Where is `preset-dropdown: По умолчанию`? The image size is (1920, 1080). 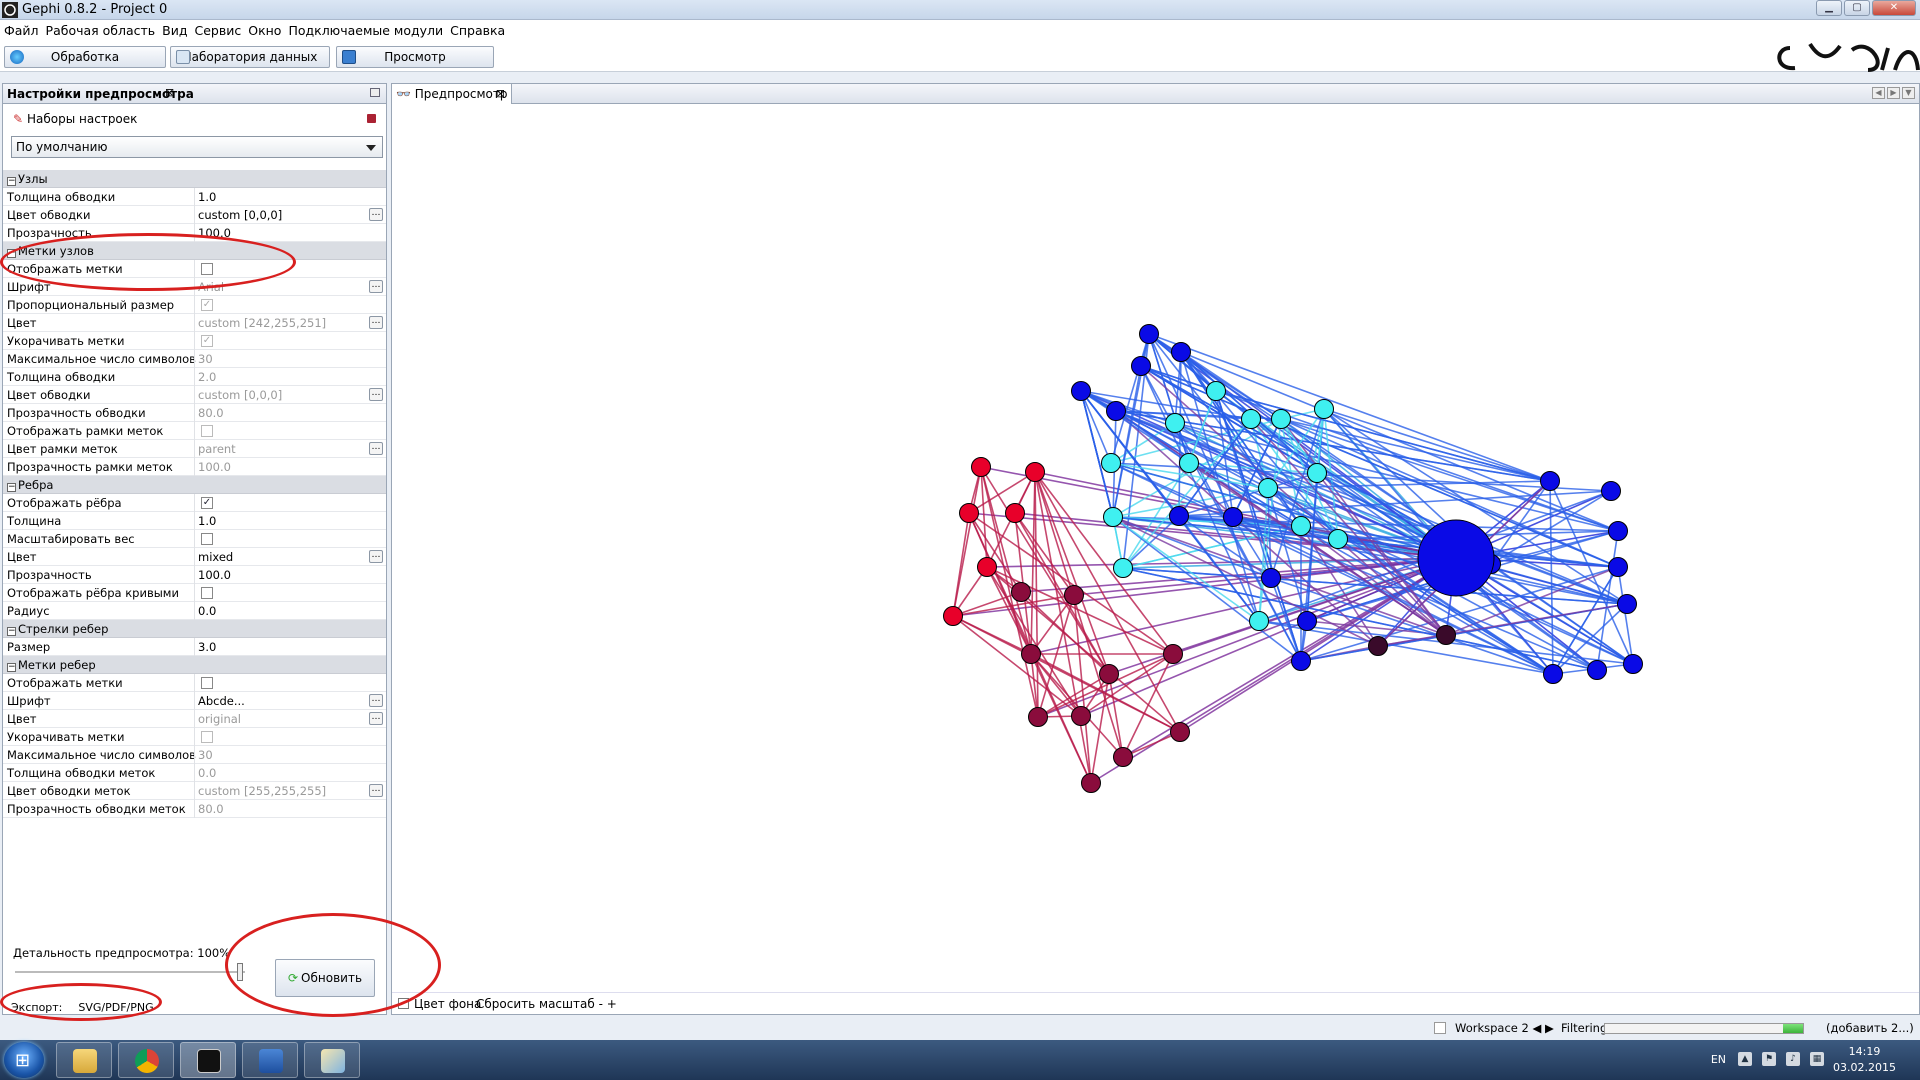 preset-dropdown: По умолчанию is located at coordinates (197, 147).